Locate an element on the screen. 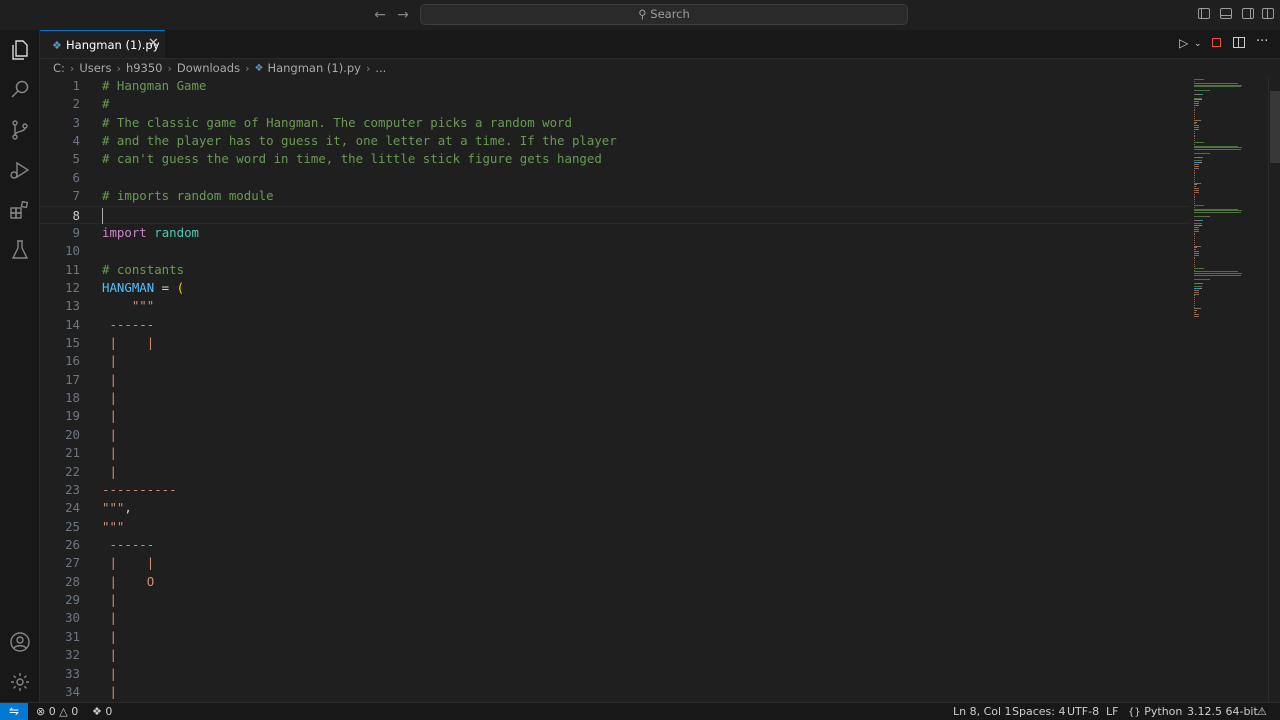  ports-indicator: ❖ 0 is located at coordinates (102, 711).